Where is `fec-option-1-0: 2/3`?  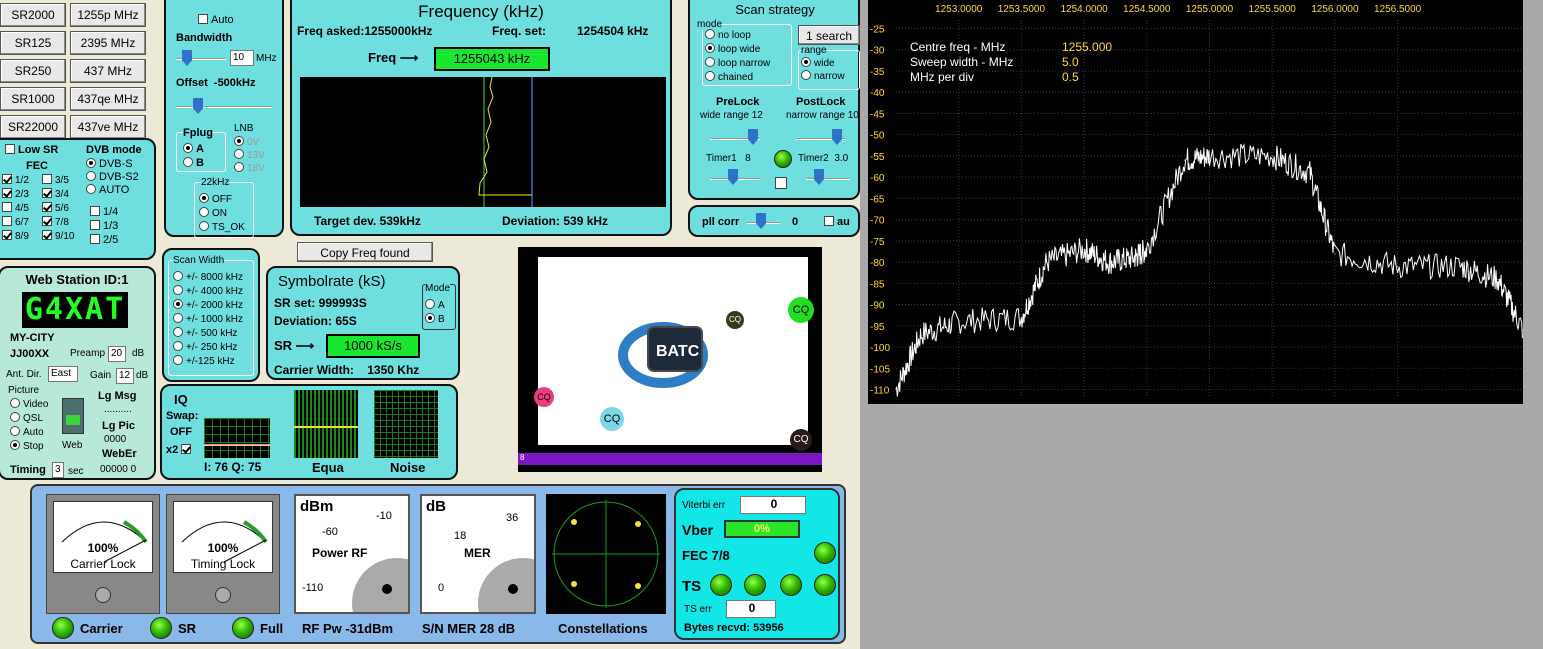 fec-option-1-0: 2/3 is located at coordinates (15, 194).